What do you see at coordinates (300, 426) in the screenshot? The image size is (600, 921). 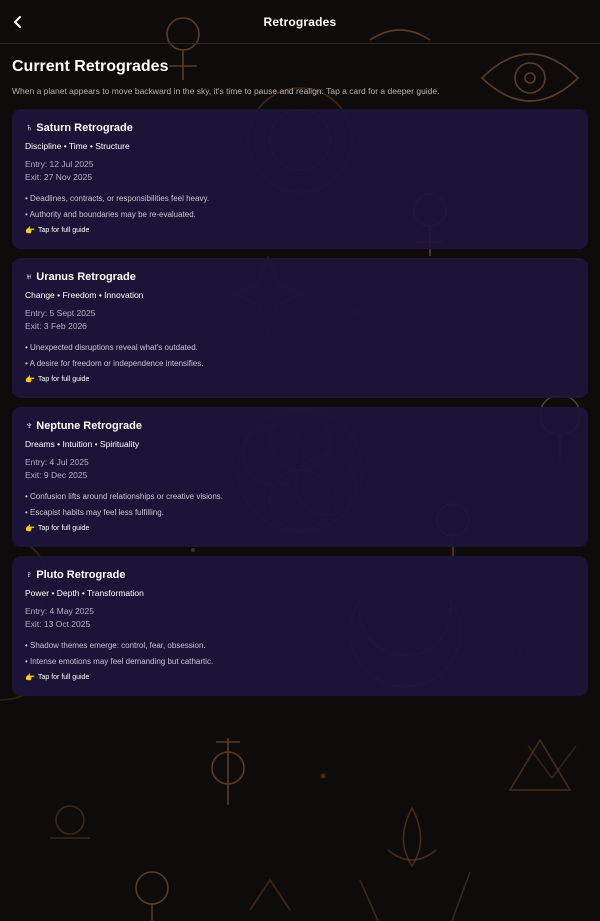 I see `card-title: ♆ Neptune Retrograde` at bounding box center [300, 426].